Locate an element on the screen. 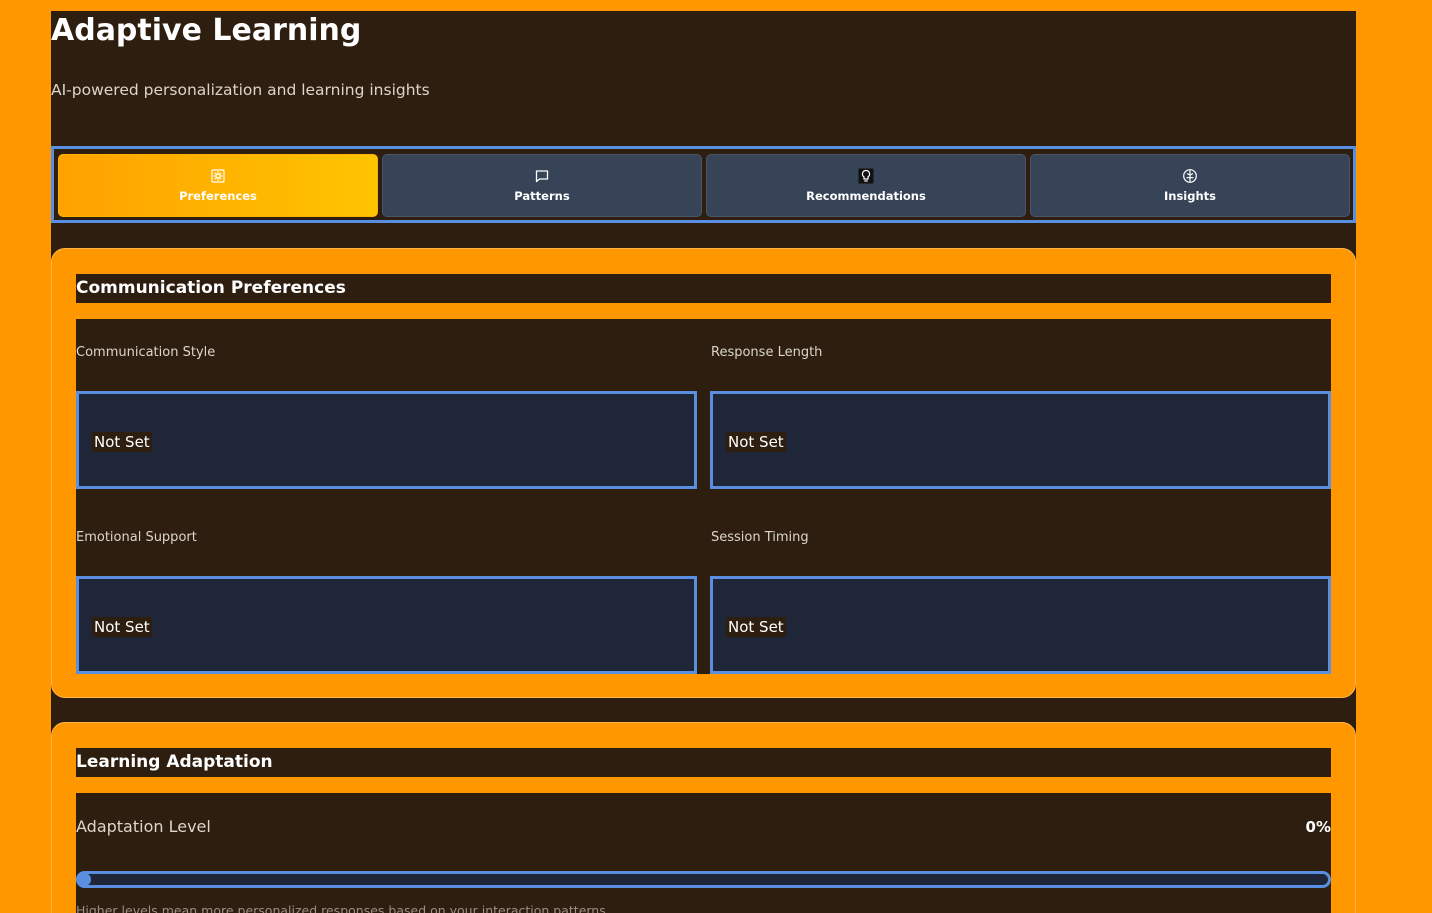 The width and height of the screenshot is (1432, 913). brain-icon is located at coordinates (1190, 176).